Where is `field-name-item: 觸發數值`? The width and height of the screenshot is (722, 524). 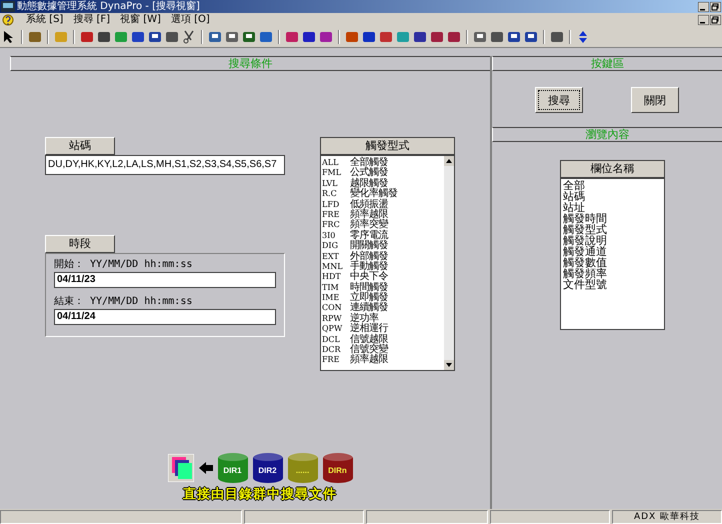 field-name-item: 觸發數值 is located at coordinates (612, 262).